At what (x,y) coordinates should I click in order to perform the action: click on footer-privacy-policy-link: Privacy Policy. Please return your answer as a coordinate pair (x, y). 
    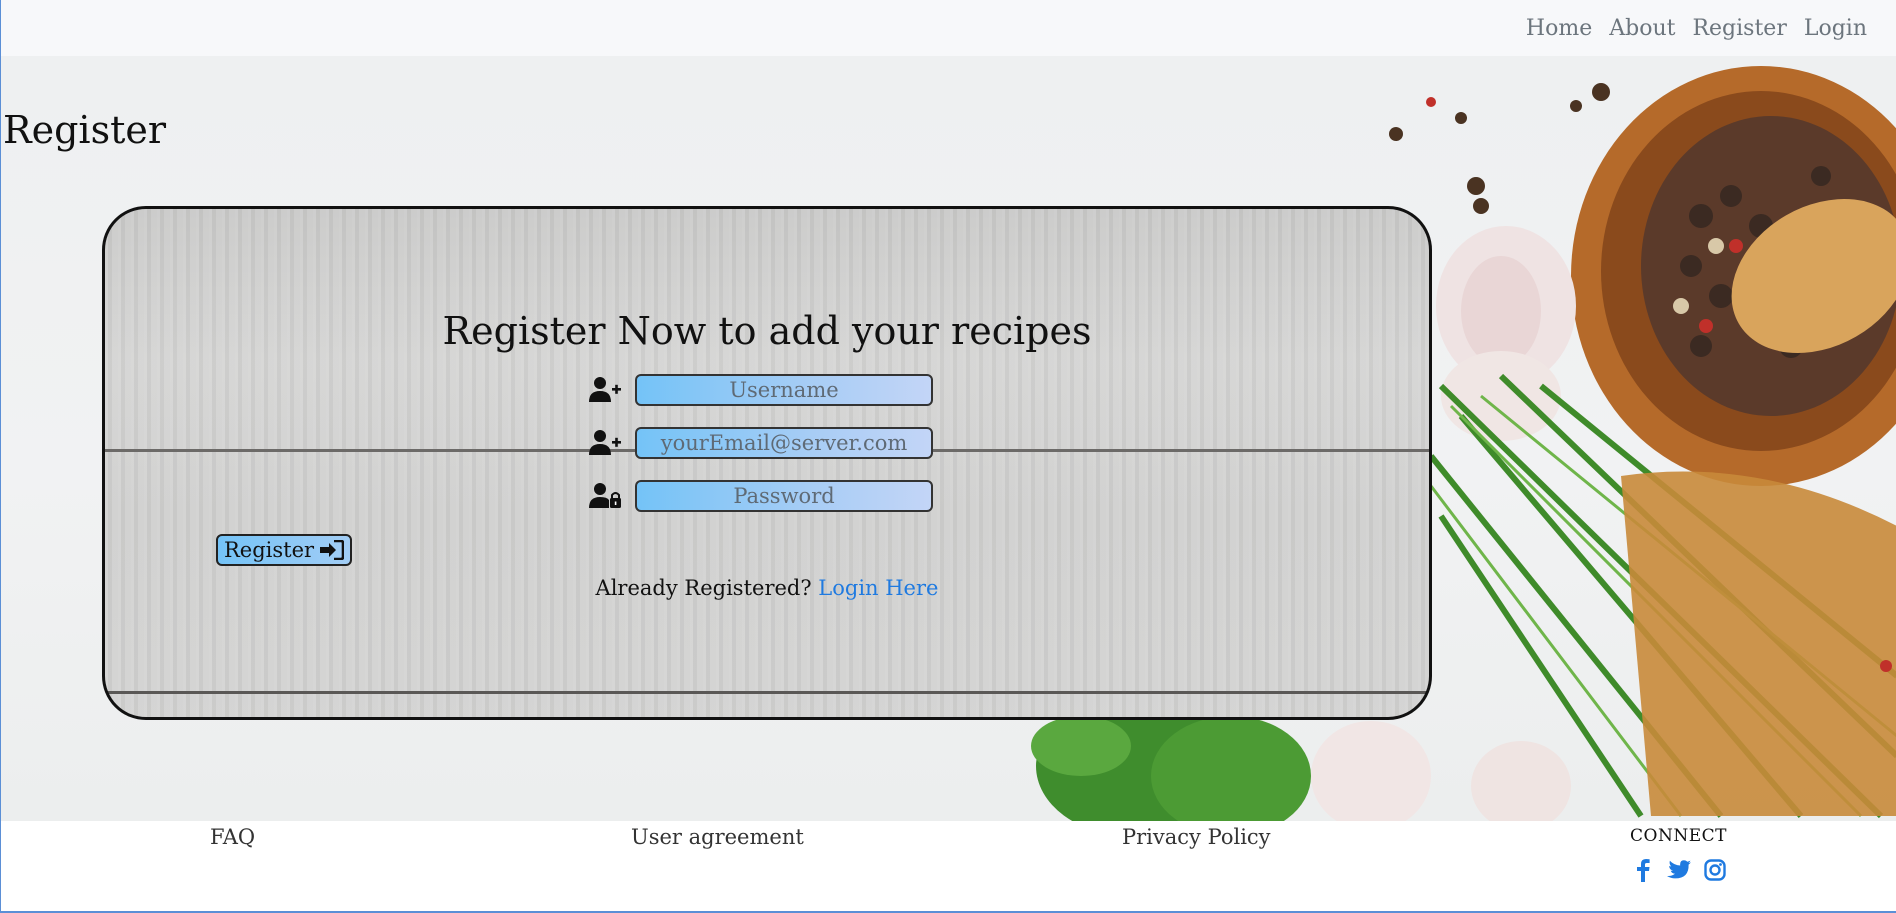
    Looking at the image, I should click on (1196, 837).